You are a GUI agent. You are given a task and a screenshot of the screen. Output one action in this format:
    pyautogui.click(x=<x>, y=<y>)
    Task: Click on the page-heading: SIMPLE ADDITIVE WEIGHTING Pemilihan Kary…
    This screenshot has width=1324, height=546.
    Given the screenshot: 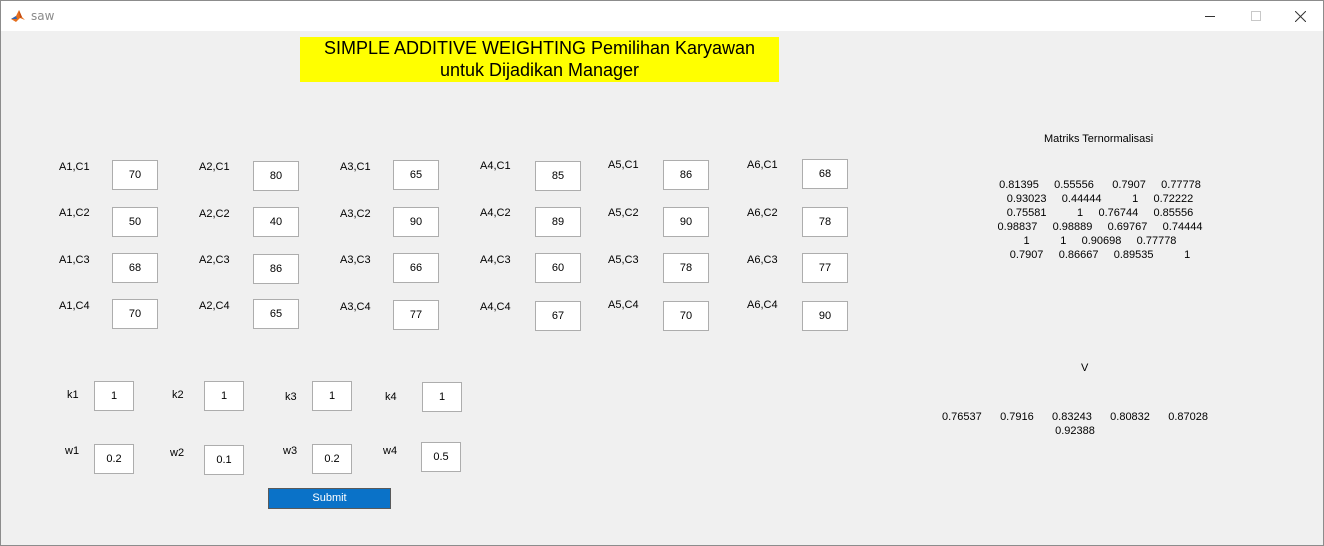 What is the action you would take?
    pyautogui.click(x=539, y=59)
    